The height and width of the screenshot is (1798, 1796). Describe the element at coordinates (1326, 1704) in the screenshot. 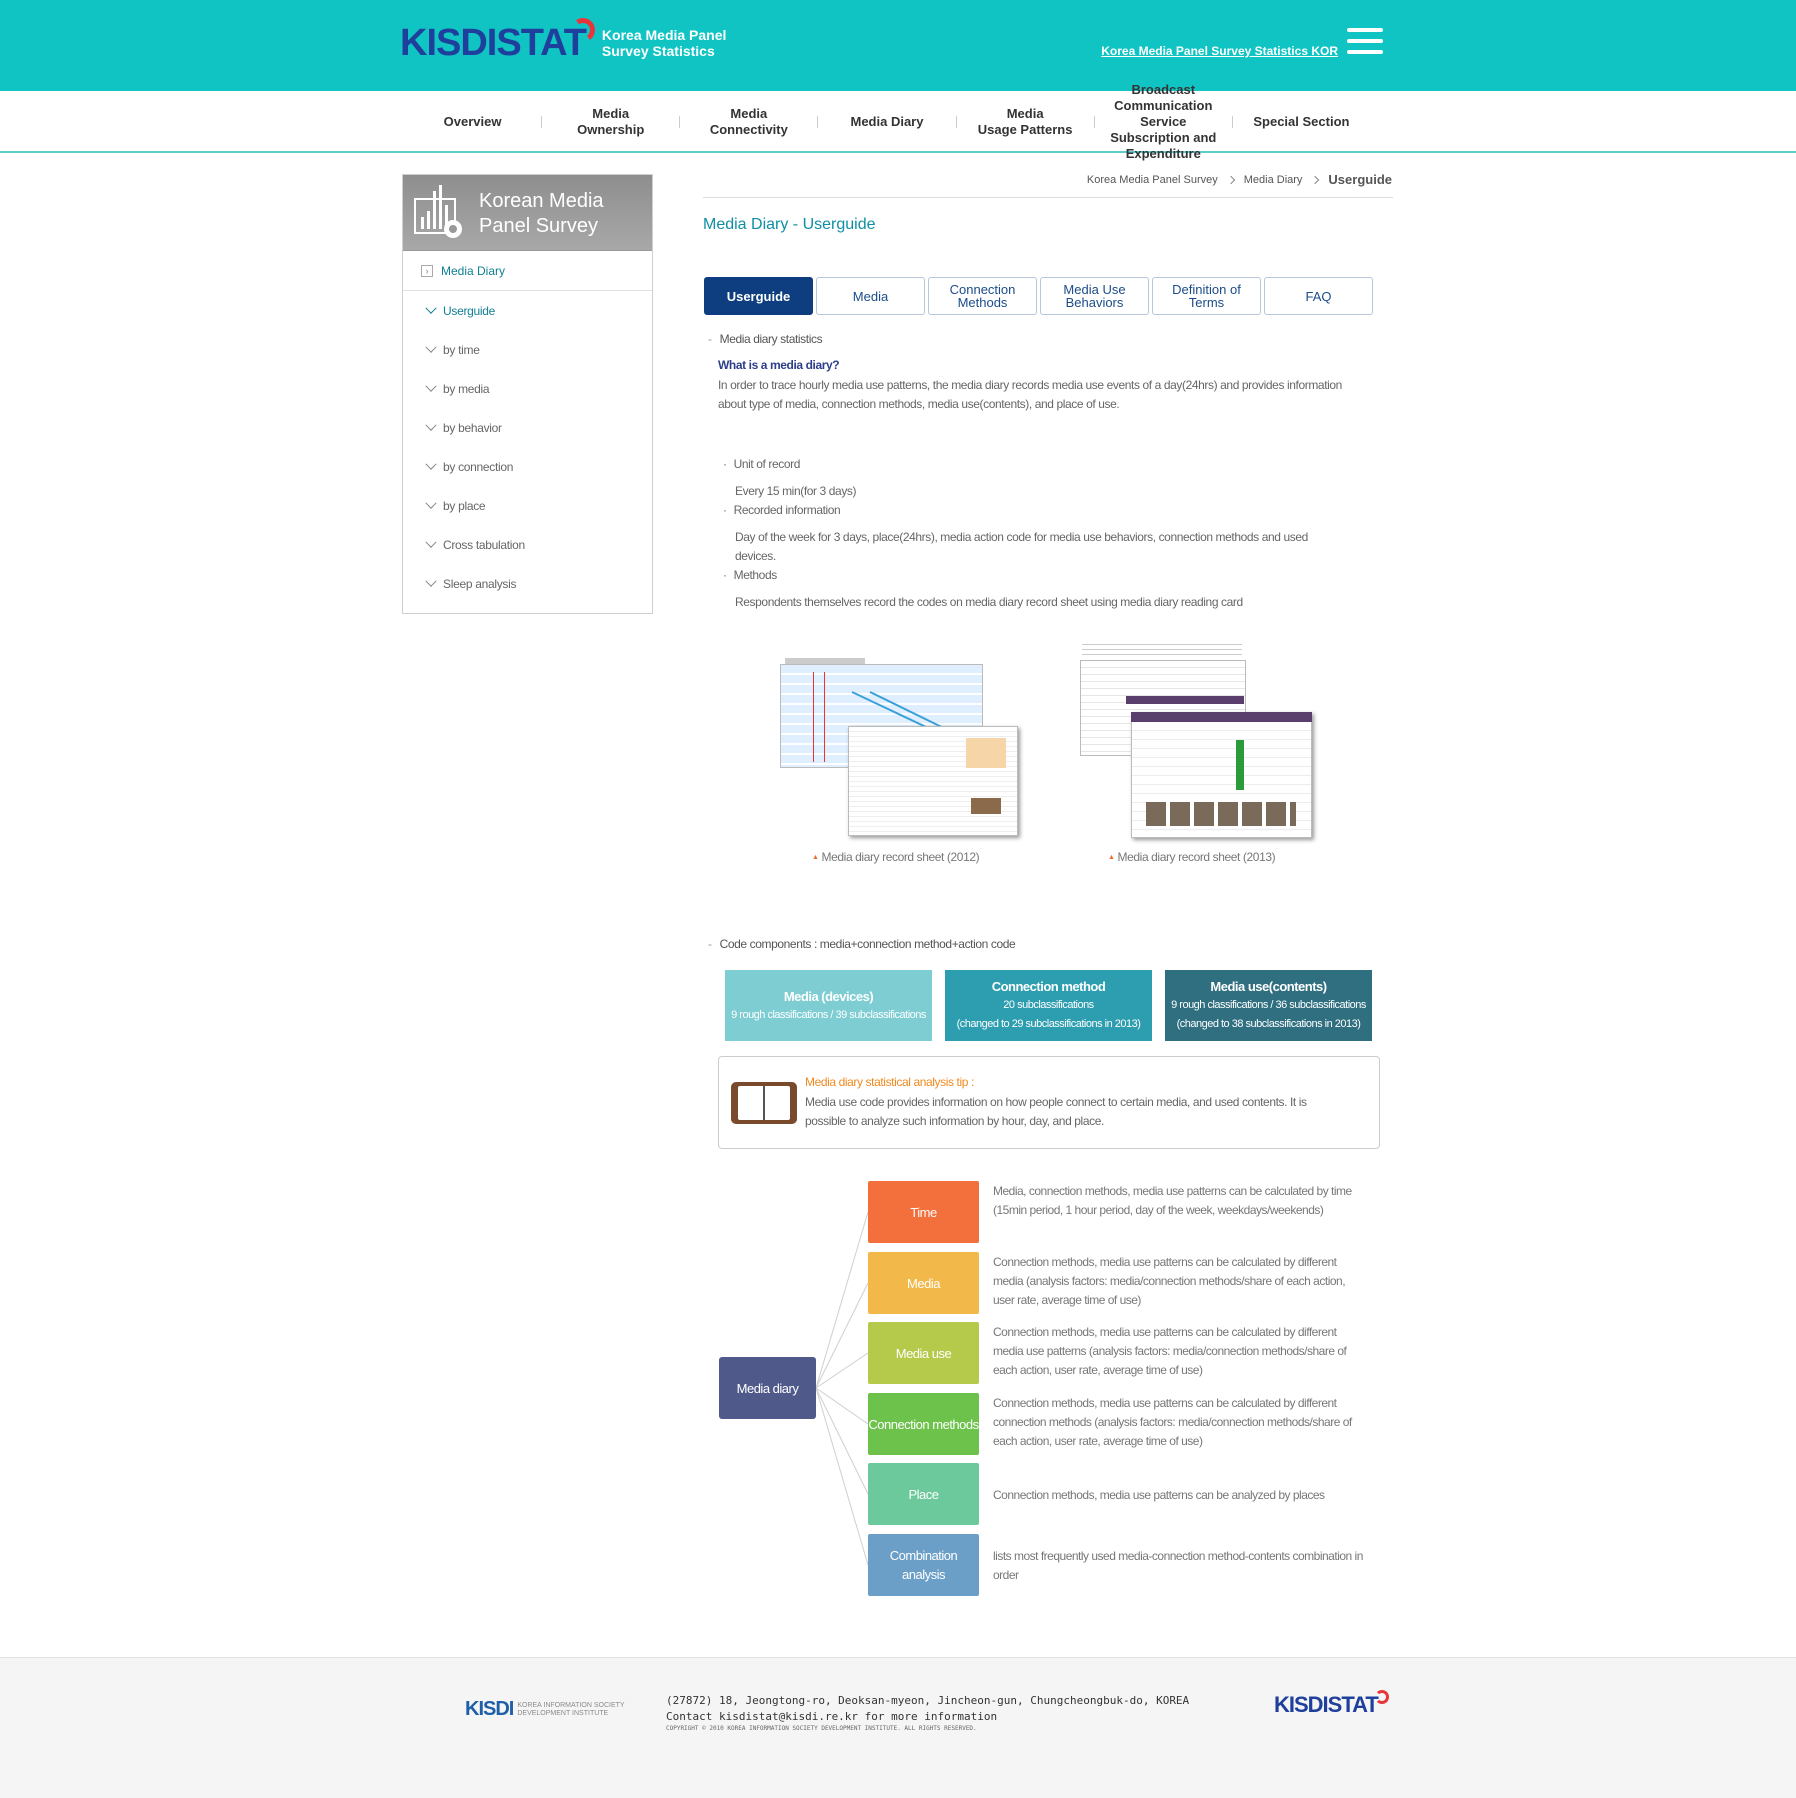

I see `footer-logo-wordmark: KISDISTAT` at that location.